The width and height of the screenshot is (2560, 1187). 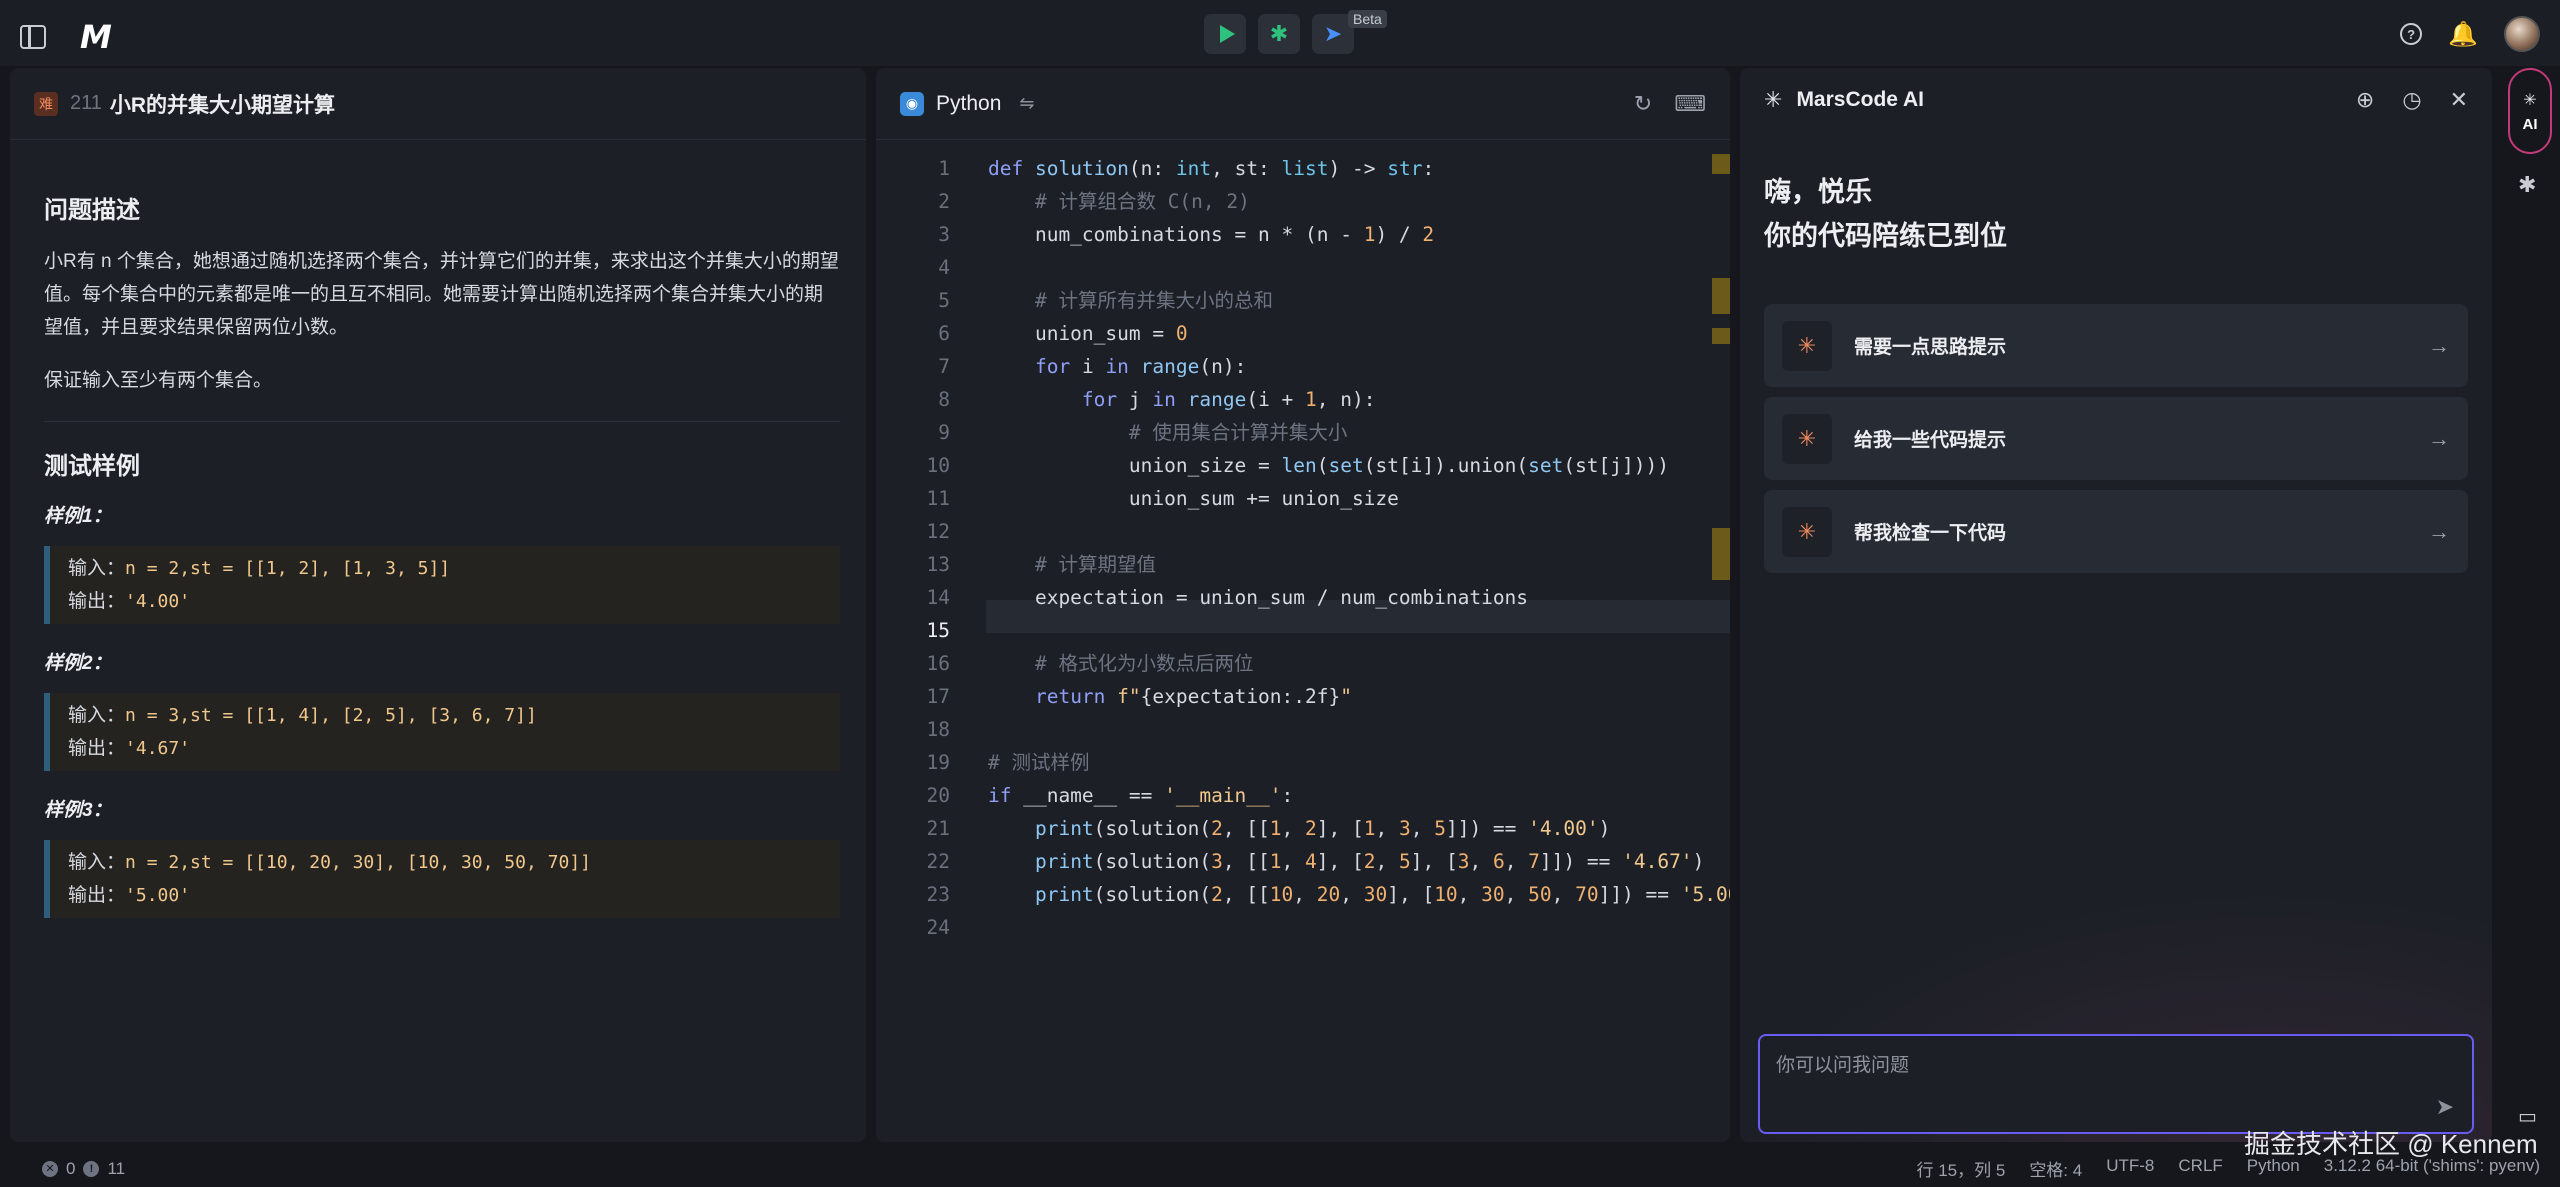 What do you see at coordinates (2530, 605) in the screenshot?
I see `right-rail: ✳ AI ✱ ▭` at bounding box center [2530, 605].